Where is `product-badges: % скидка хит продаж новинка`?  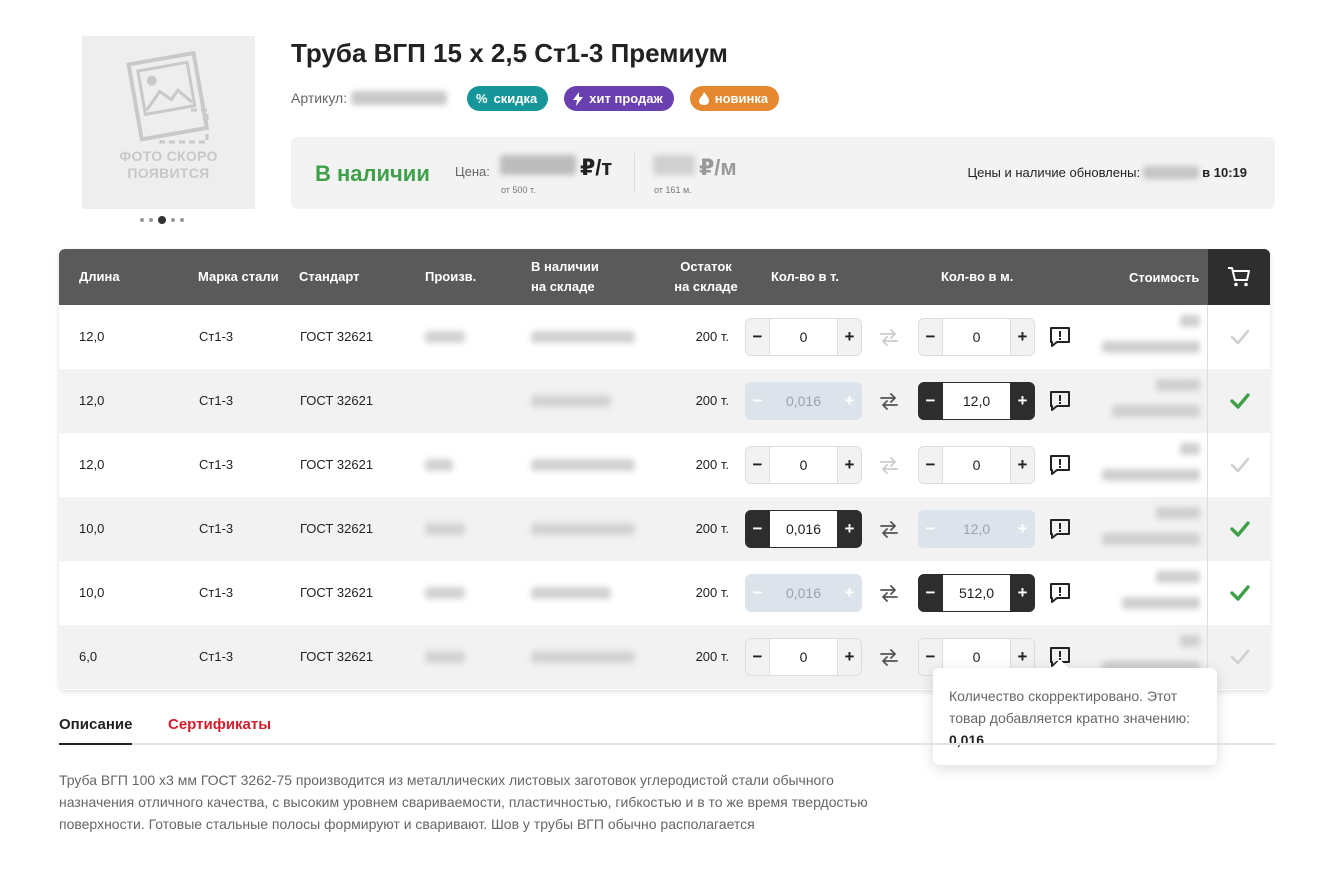 product-badges: % скидка хит продаж новинка is located at coordinates (623, 98).